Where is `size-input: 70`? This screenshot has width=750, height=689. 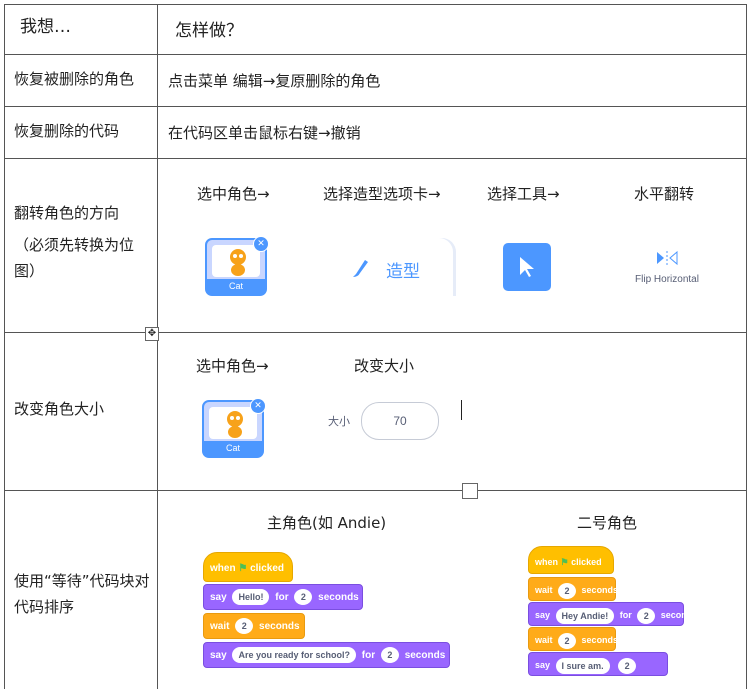
size-input: 70 is located at coordinates (400, 421).